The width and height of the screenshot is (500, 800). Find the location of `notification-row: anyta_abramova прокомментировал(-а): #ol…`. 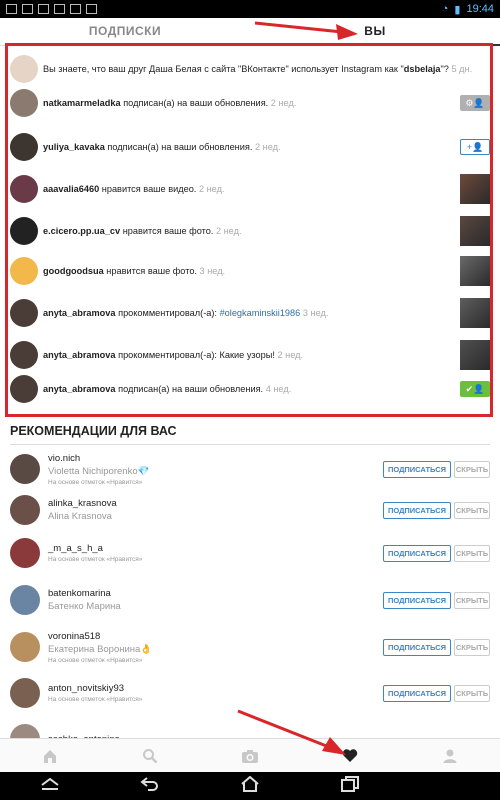

notification-row: anyta_abramova прокомментировал(-а): #ol… is located at coordinates (250, 313).